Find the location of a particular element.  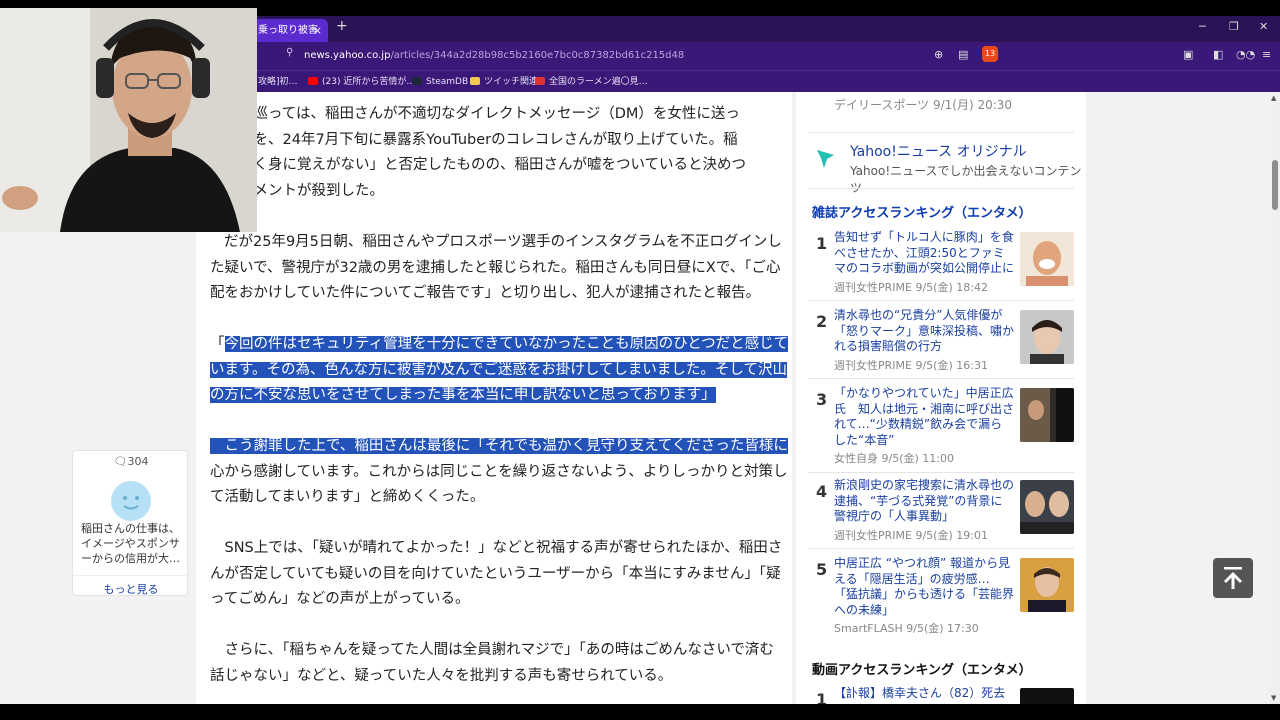

bookmark-folder: ツイッチ関連 is located at coordinates (504, 82).